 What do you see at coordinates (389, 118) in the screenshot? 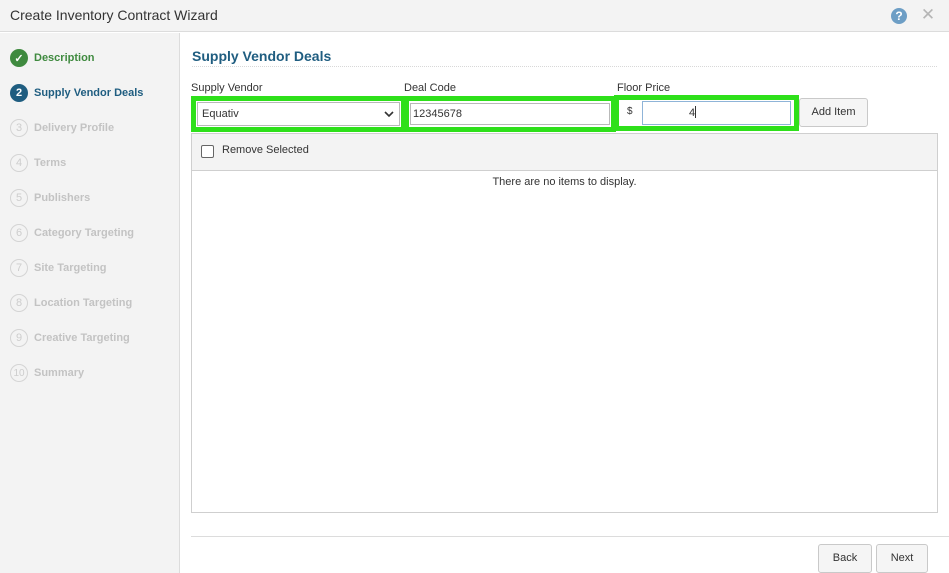
I see `chevron-down-icon` at bounding box center [389, 118].